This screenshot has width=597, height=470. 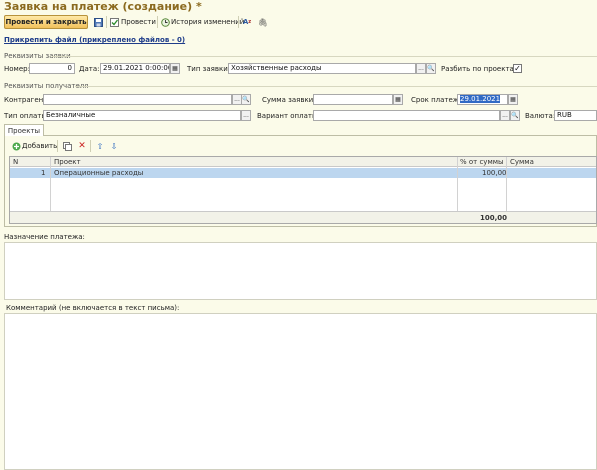 What do you see at coordinates (303, 173) in the screenshot?
I see `table-row: 1 Операционные расходы 100,00` at bounding box center [303, 173].